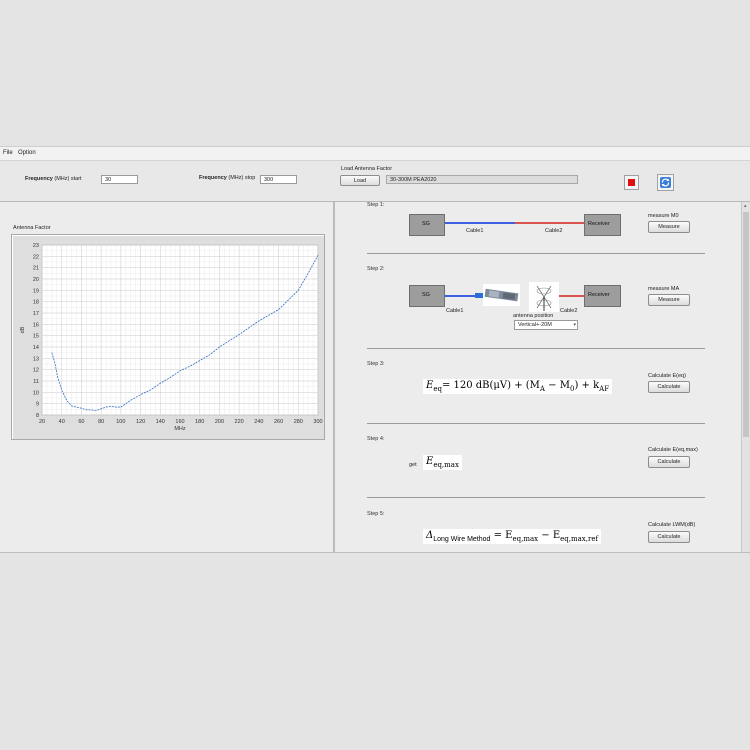 The image size is (750, 750). I want to click on y-tick-label: 19, so click(36, 291).